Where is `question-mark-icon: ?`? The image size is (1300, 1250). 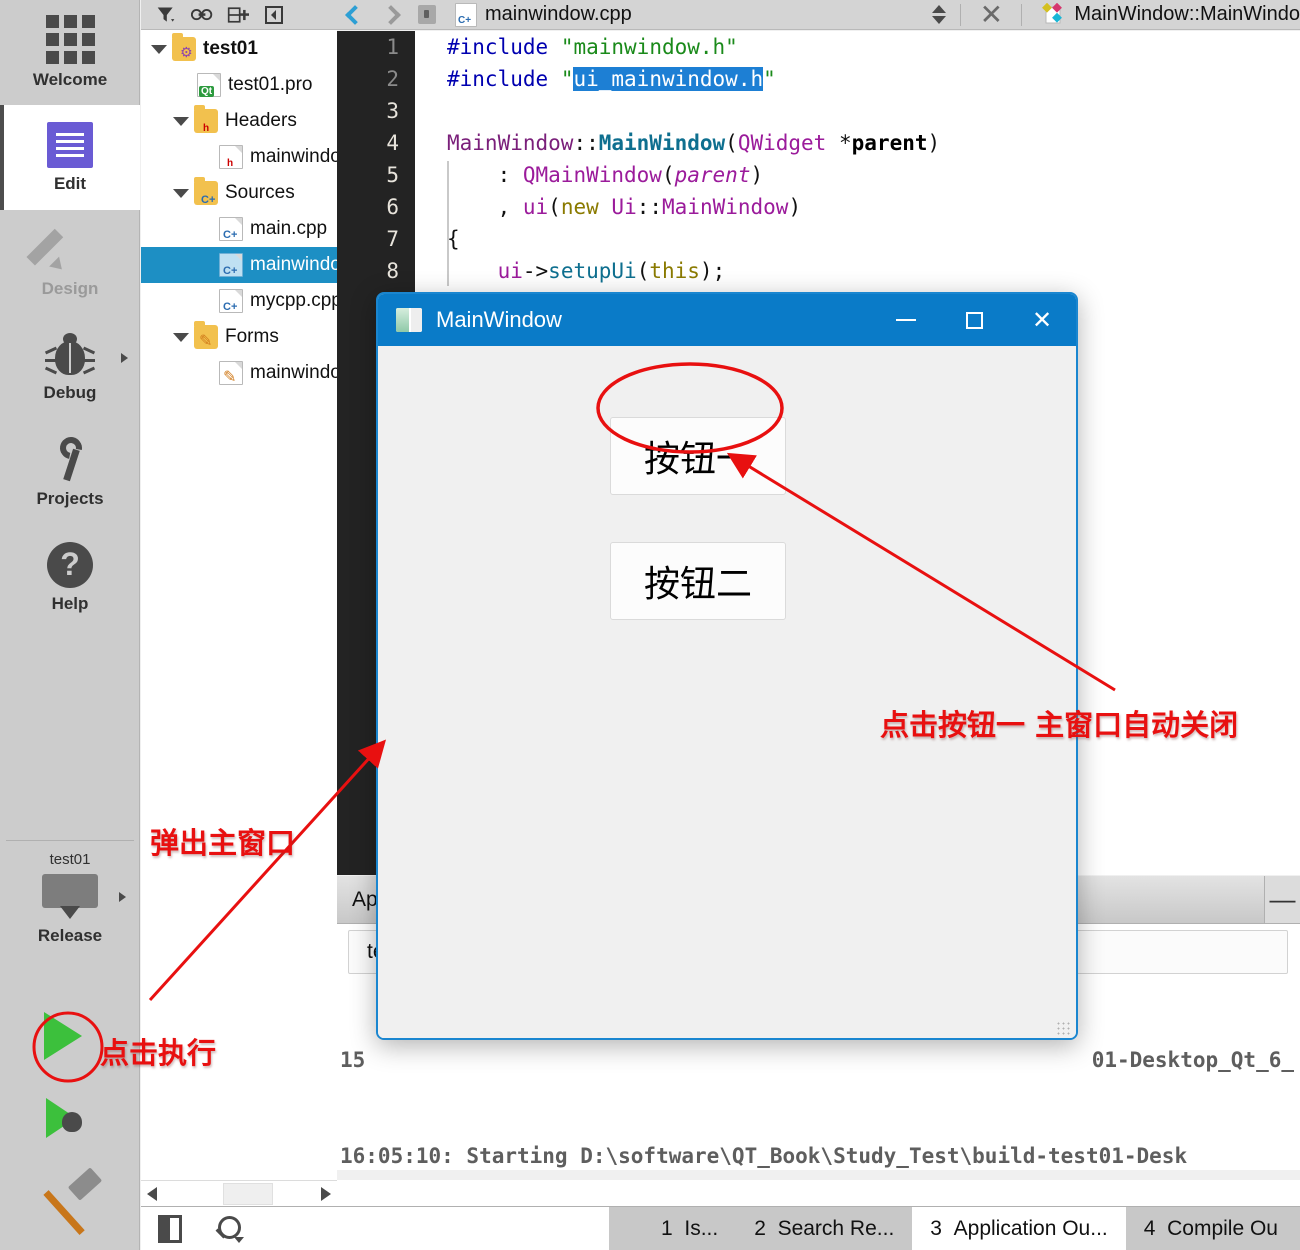 question-mark-icon: ? is located at coordinates (70, 564).